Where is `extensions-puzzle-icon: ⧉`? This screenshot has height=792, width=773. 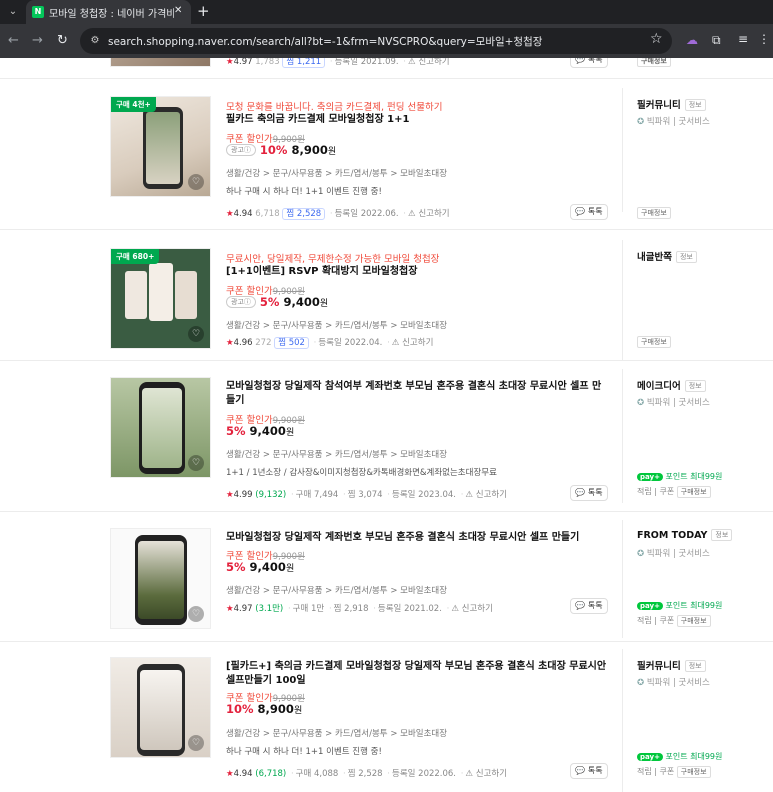 extensions-puzzle-icon: ⧉ is located at coordinates (716, 40).